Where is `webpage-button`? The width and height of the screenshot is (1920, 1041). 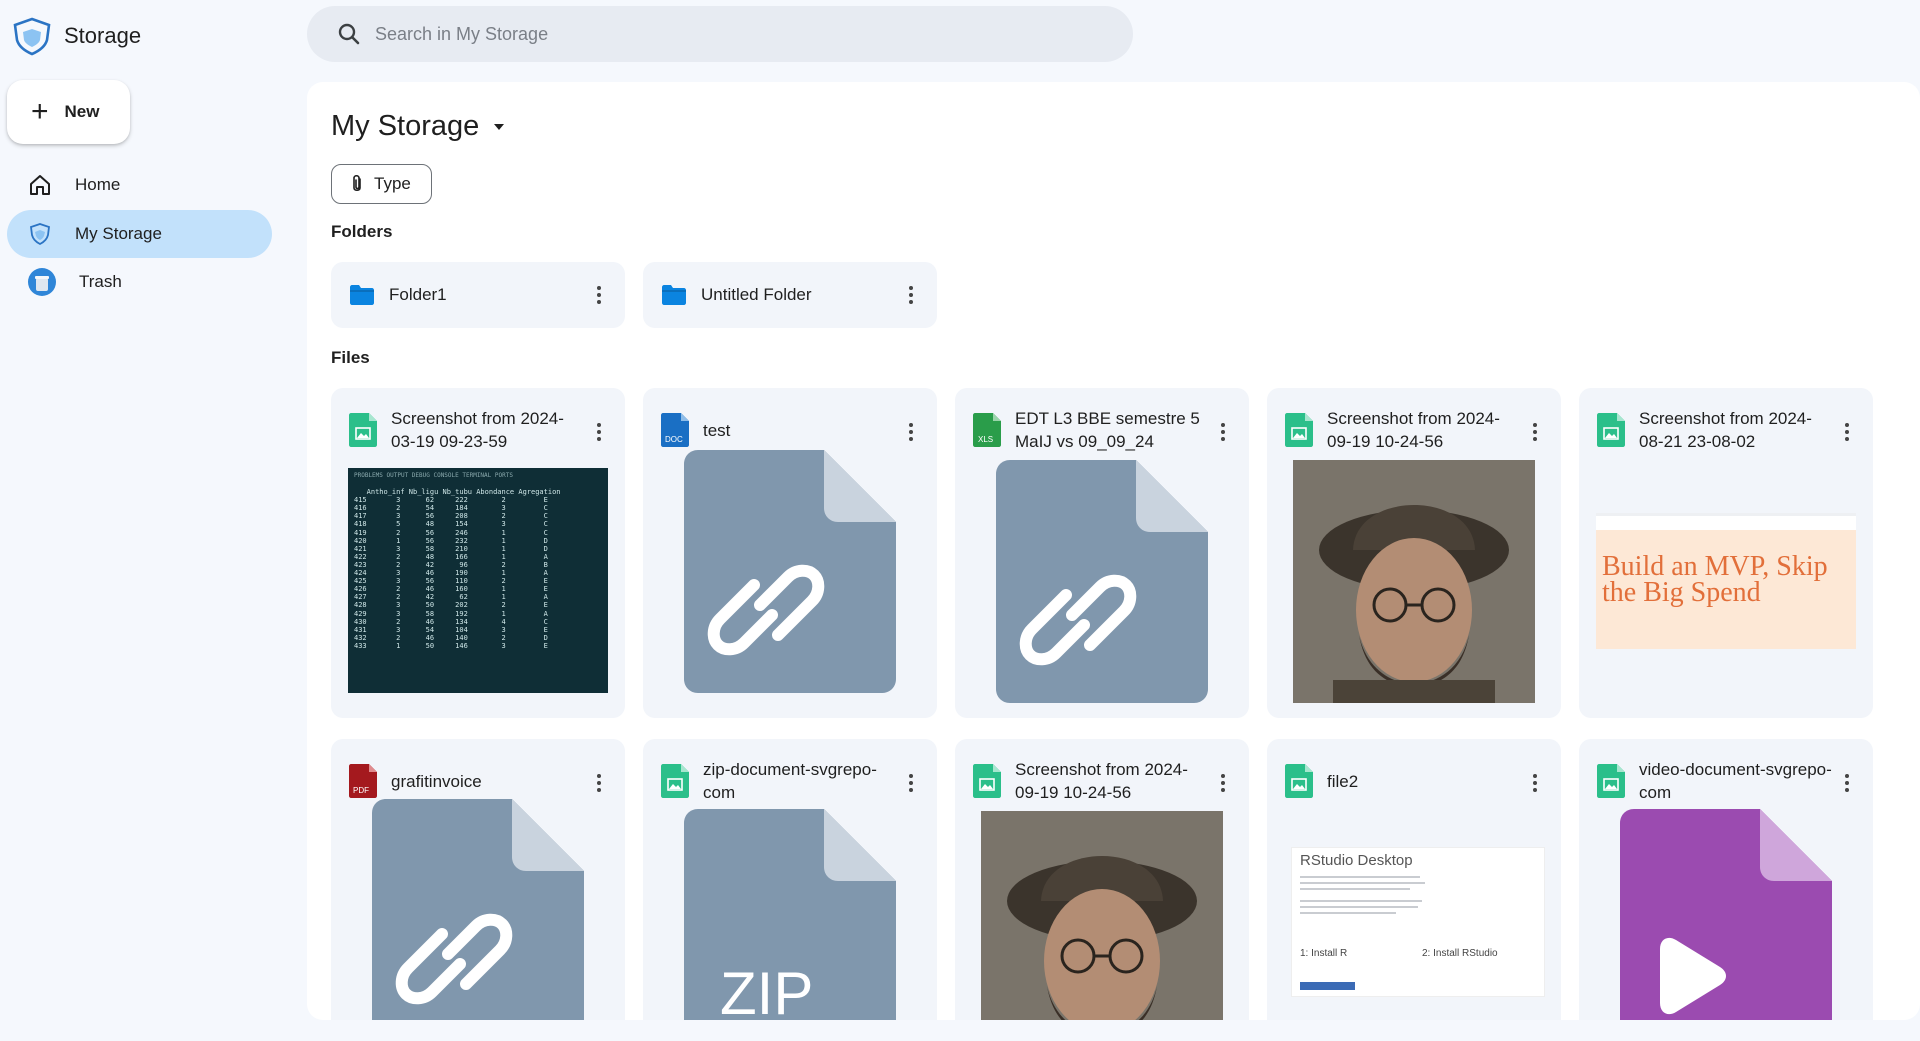 webpage-button is located at coordinates (1327, 986).